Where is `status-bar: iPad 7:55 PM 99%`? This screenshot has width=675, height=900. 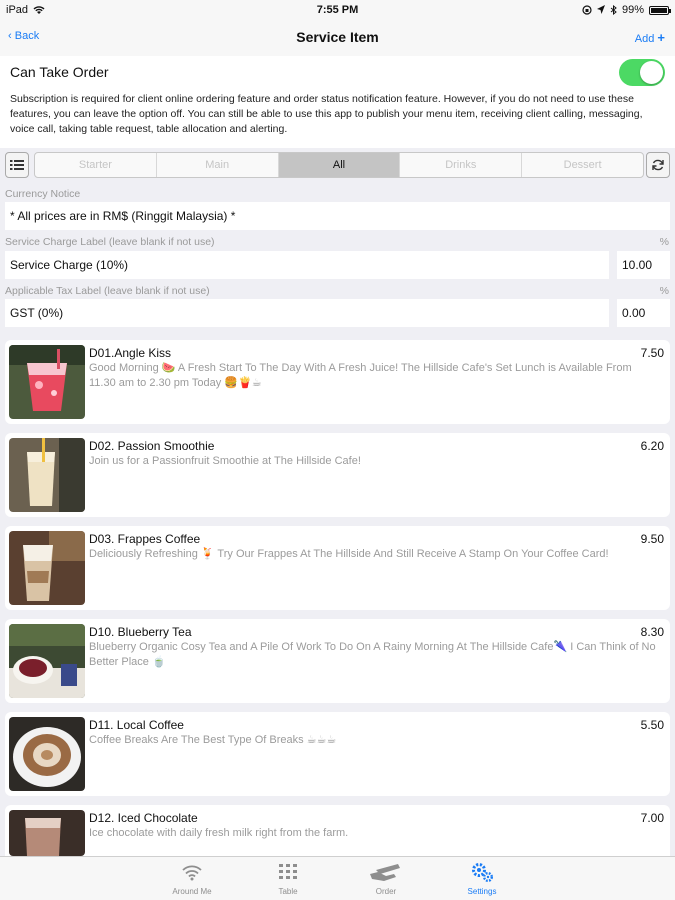
status-bar: iPad 7:55 PM 99% is located at coordinates (337, 10).